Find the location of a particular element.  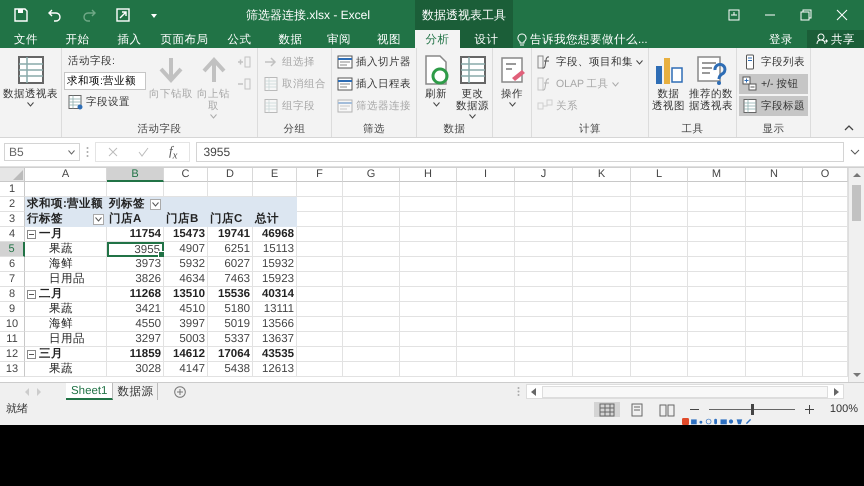

row-header: 11 is located at coordinates (12, 339).